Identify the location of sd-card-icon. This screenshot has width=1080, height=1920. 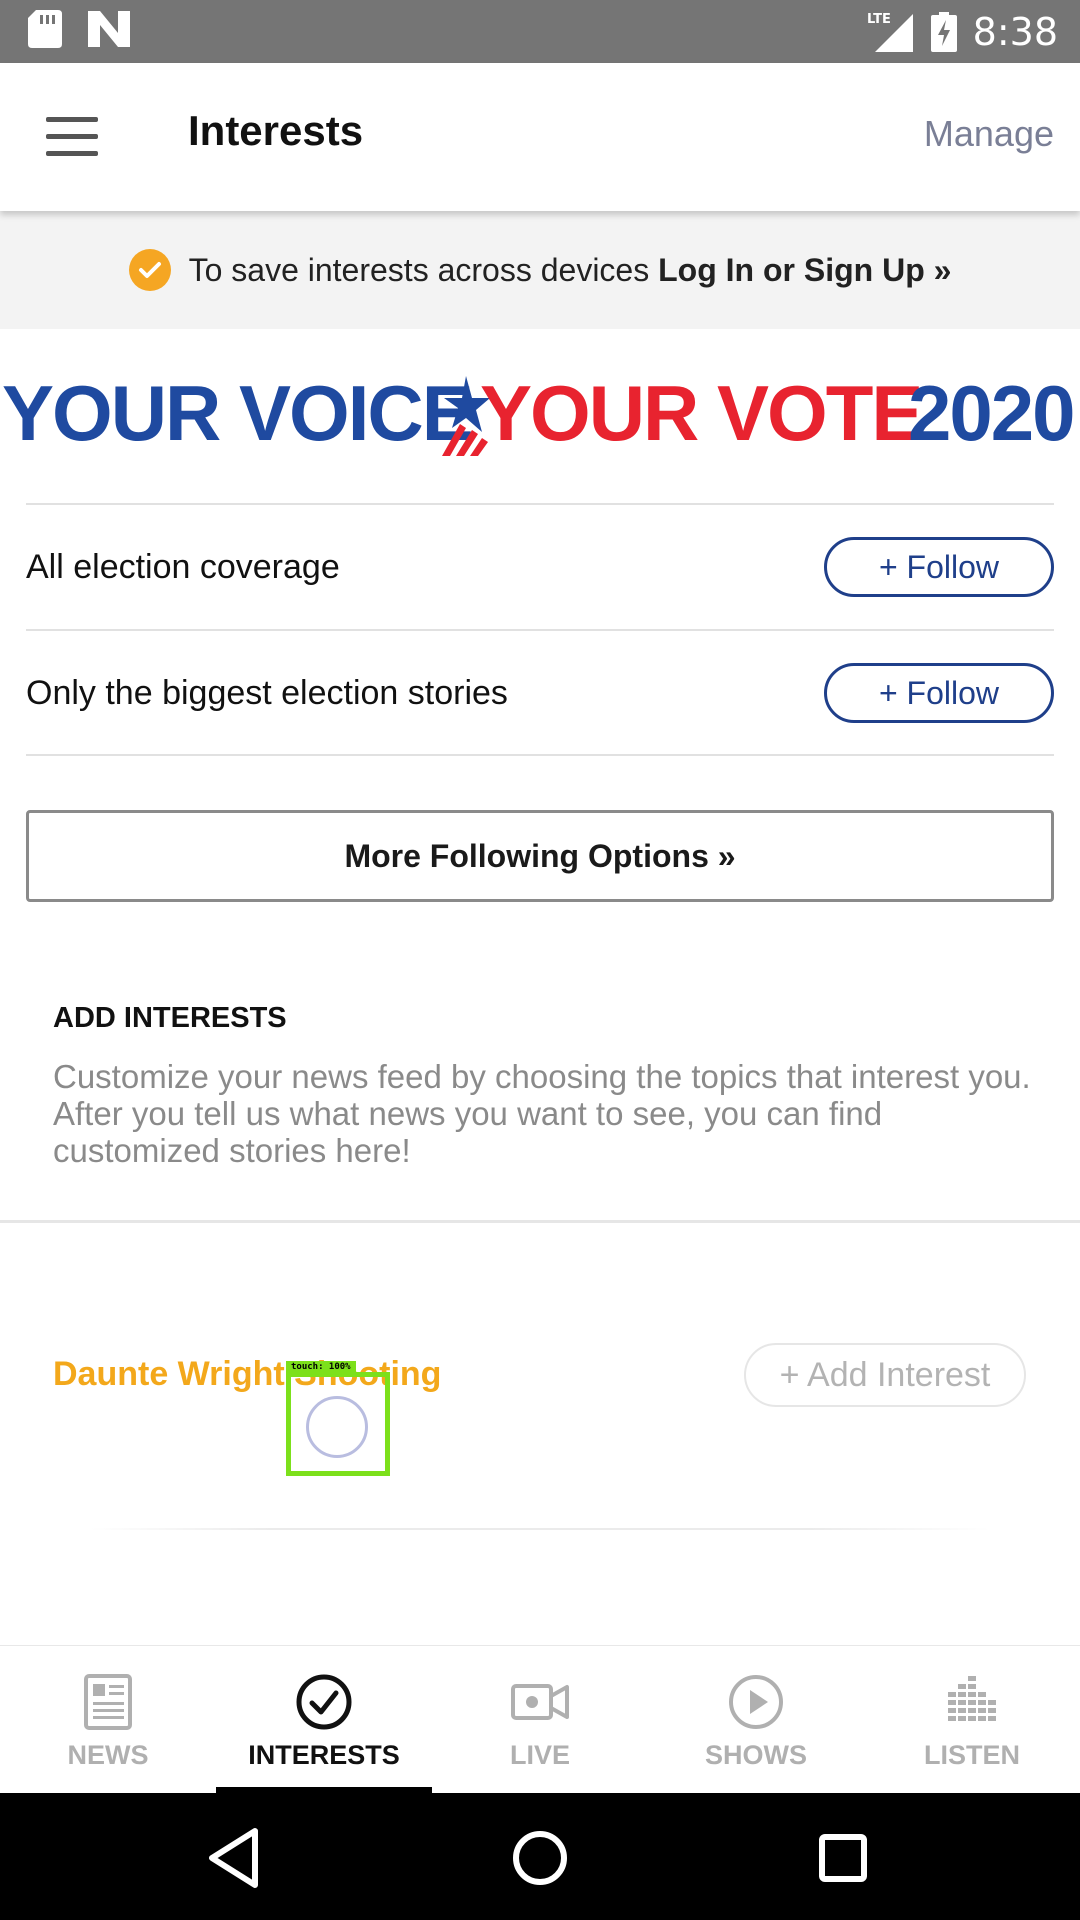
(45, 29).